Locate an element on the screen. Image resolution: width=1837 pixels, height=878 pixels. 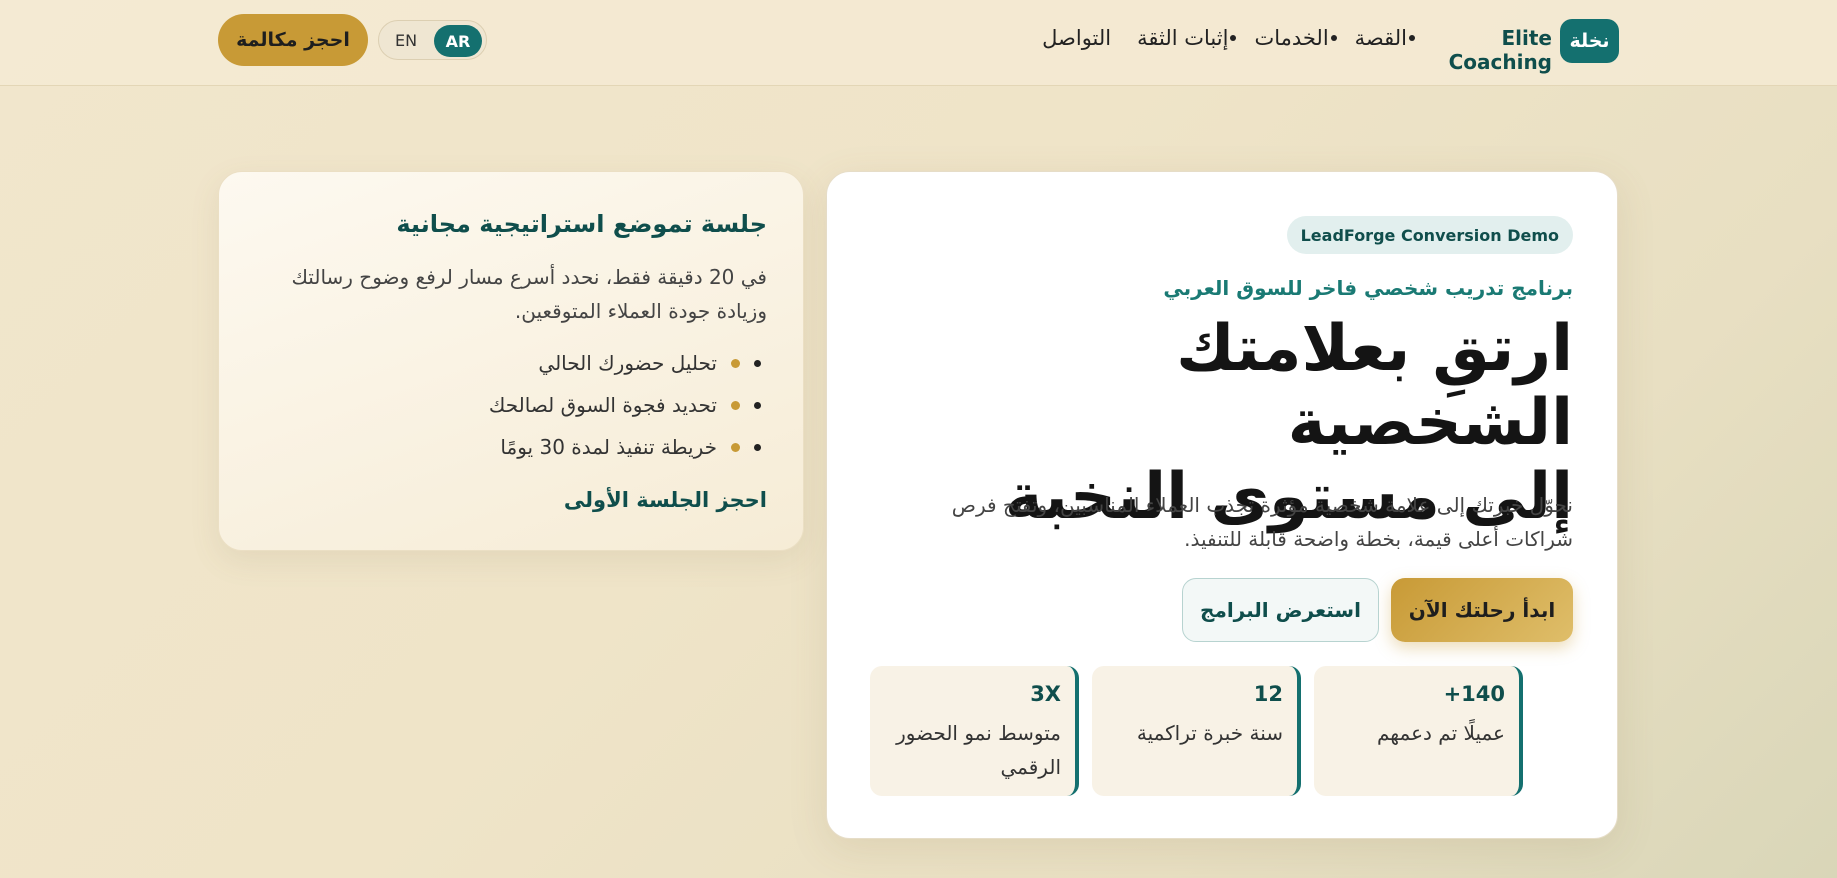
hero-tag-badge: LeadForge Conversion Demo is located at coordinates (1429, 235).